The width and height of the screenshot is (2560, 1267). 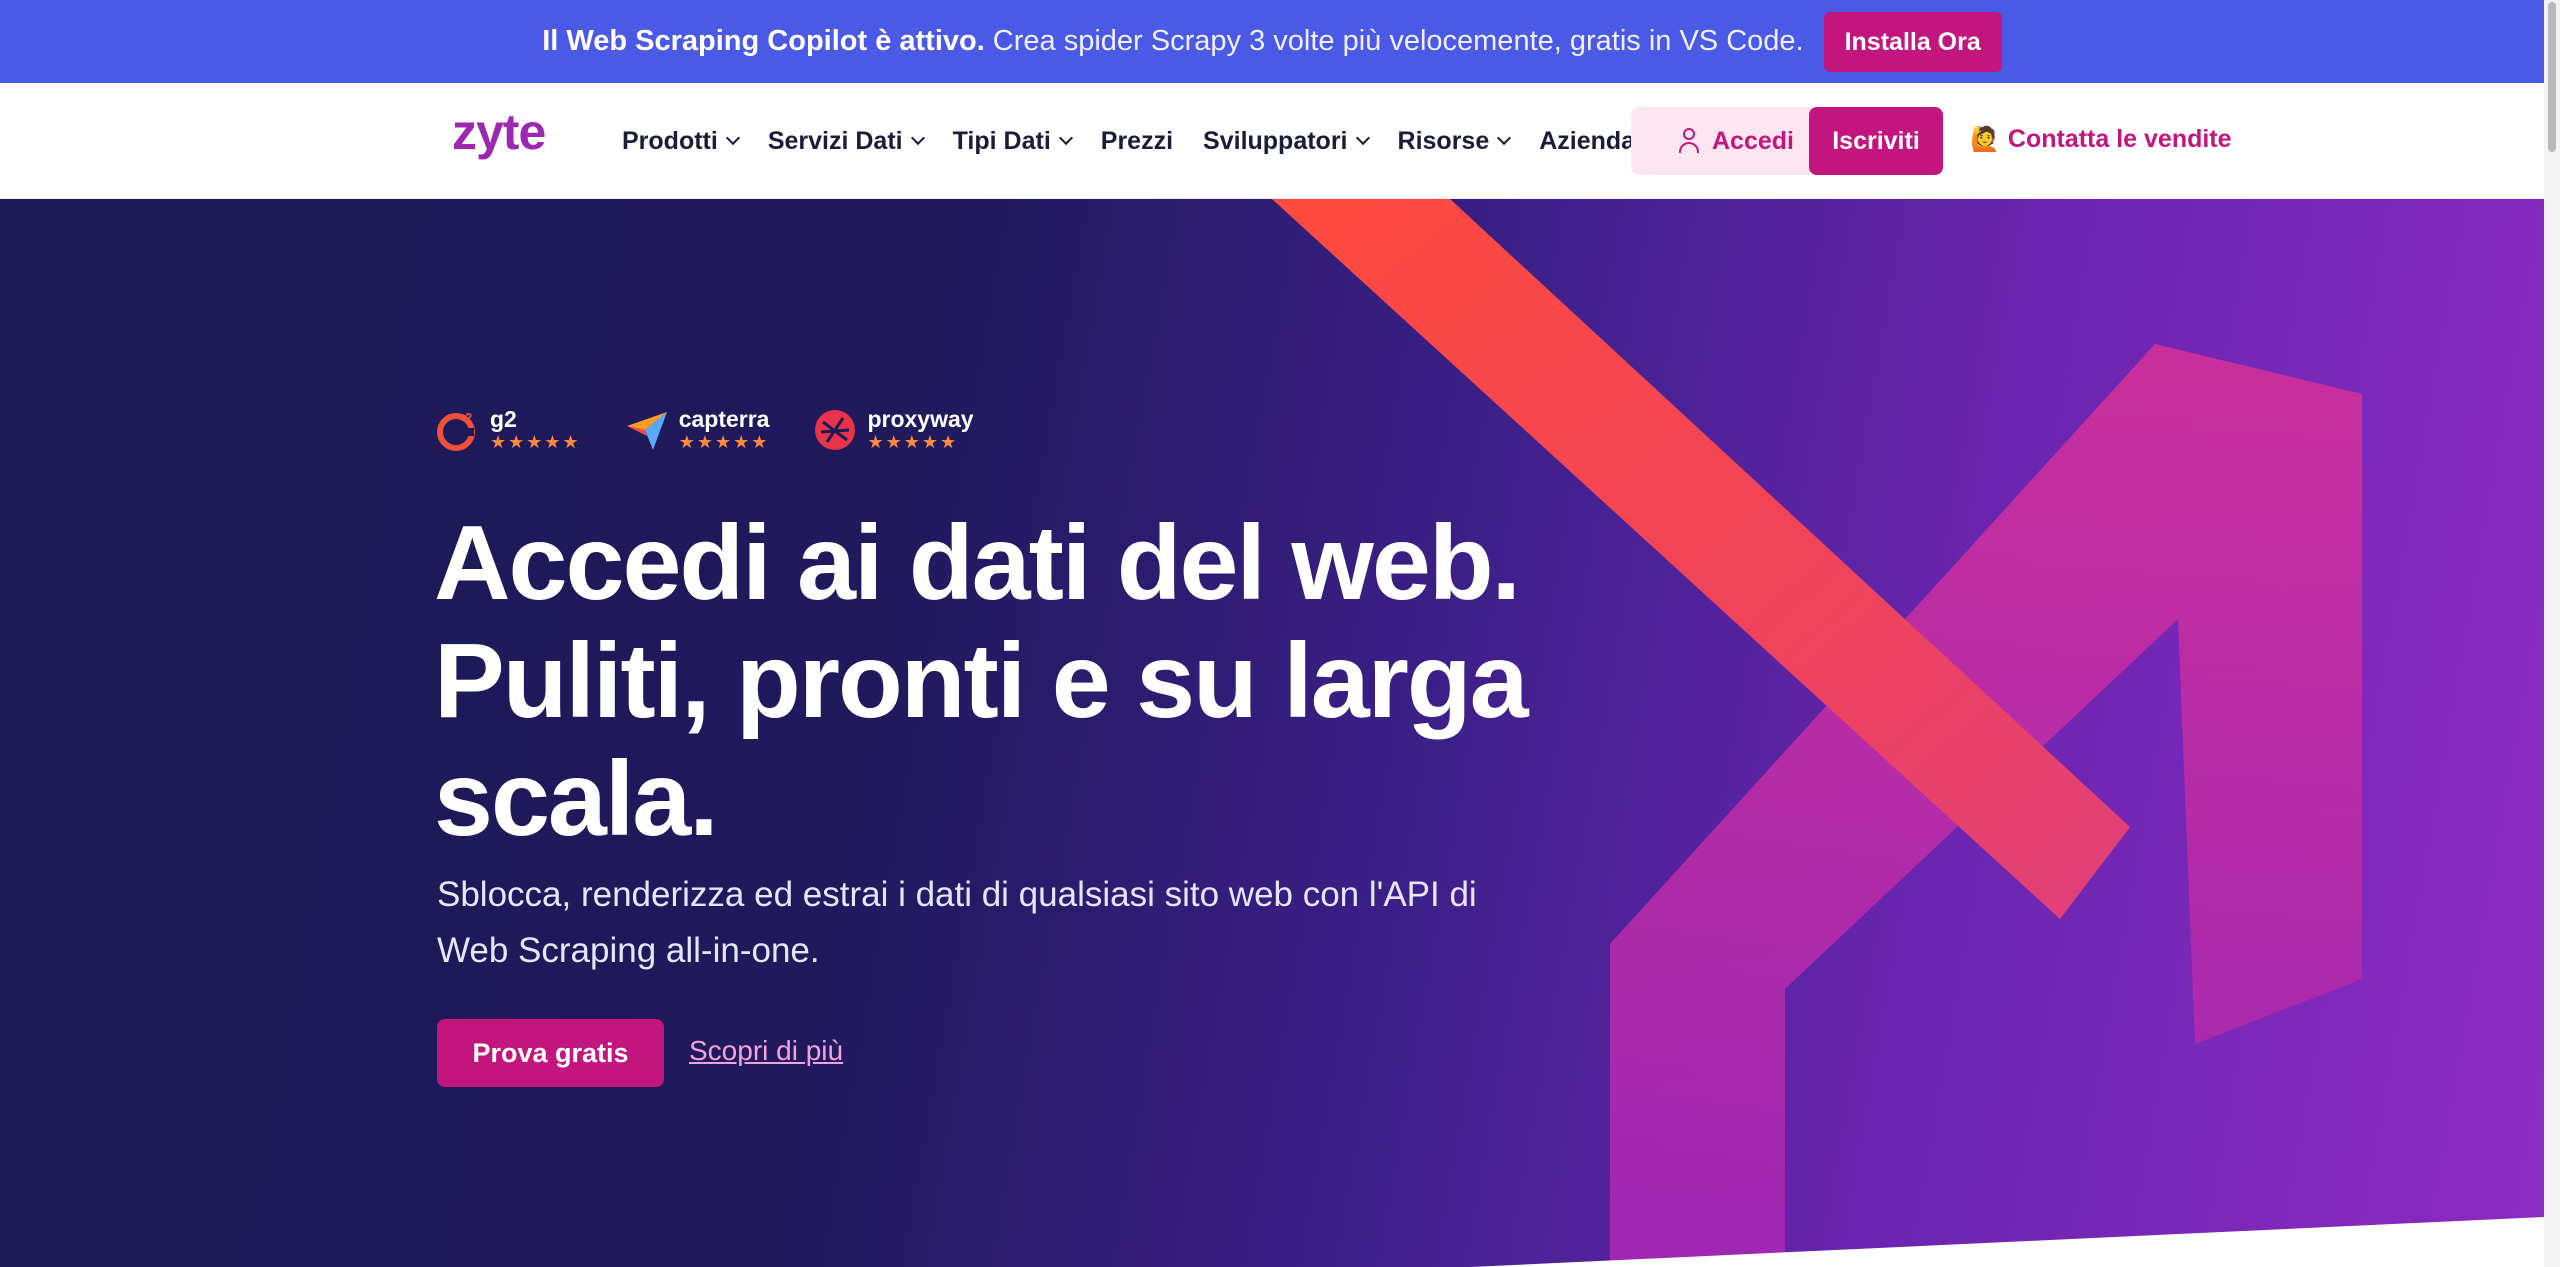 What do you see at coordinates (670, 140) in the screenshot?
I see `nav-item-label: Prodotti` at bounding box center [670, 140].